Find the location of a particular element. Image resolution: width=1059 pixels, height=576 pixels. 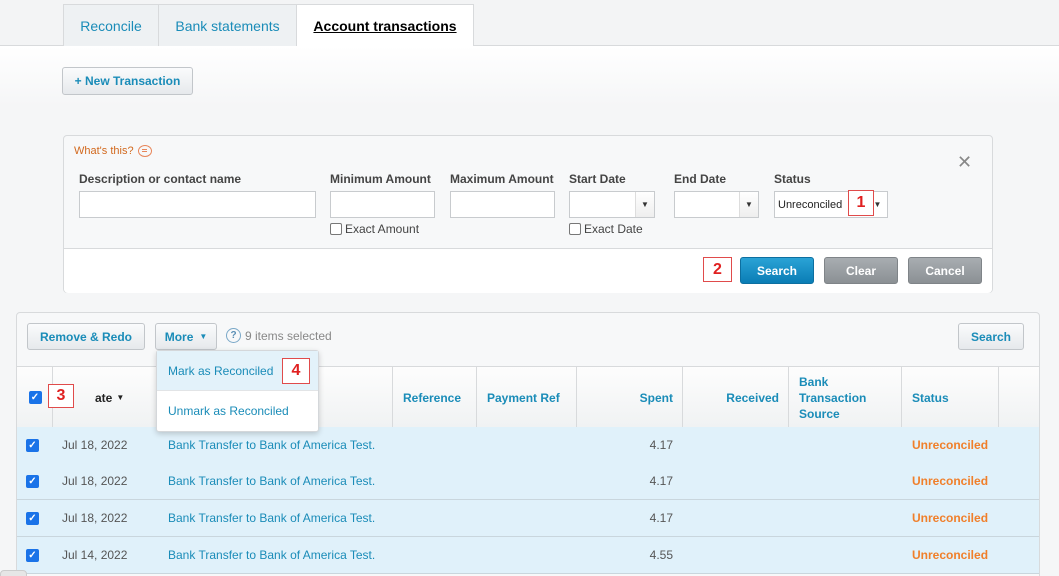

exact-amount-label: Exact Amount is located at coordinates (382, 229).